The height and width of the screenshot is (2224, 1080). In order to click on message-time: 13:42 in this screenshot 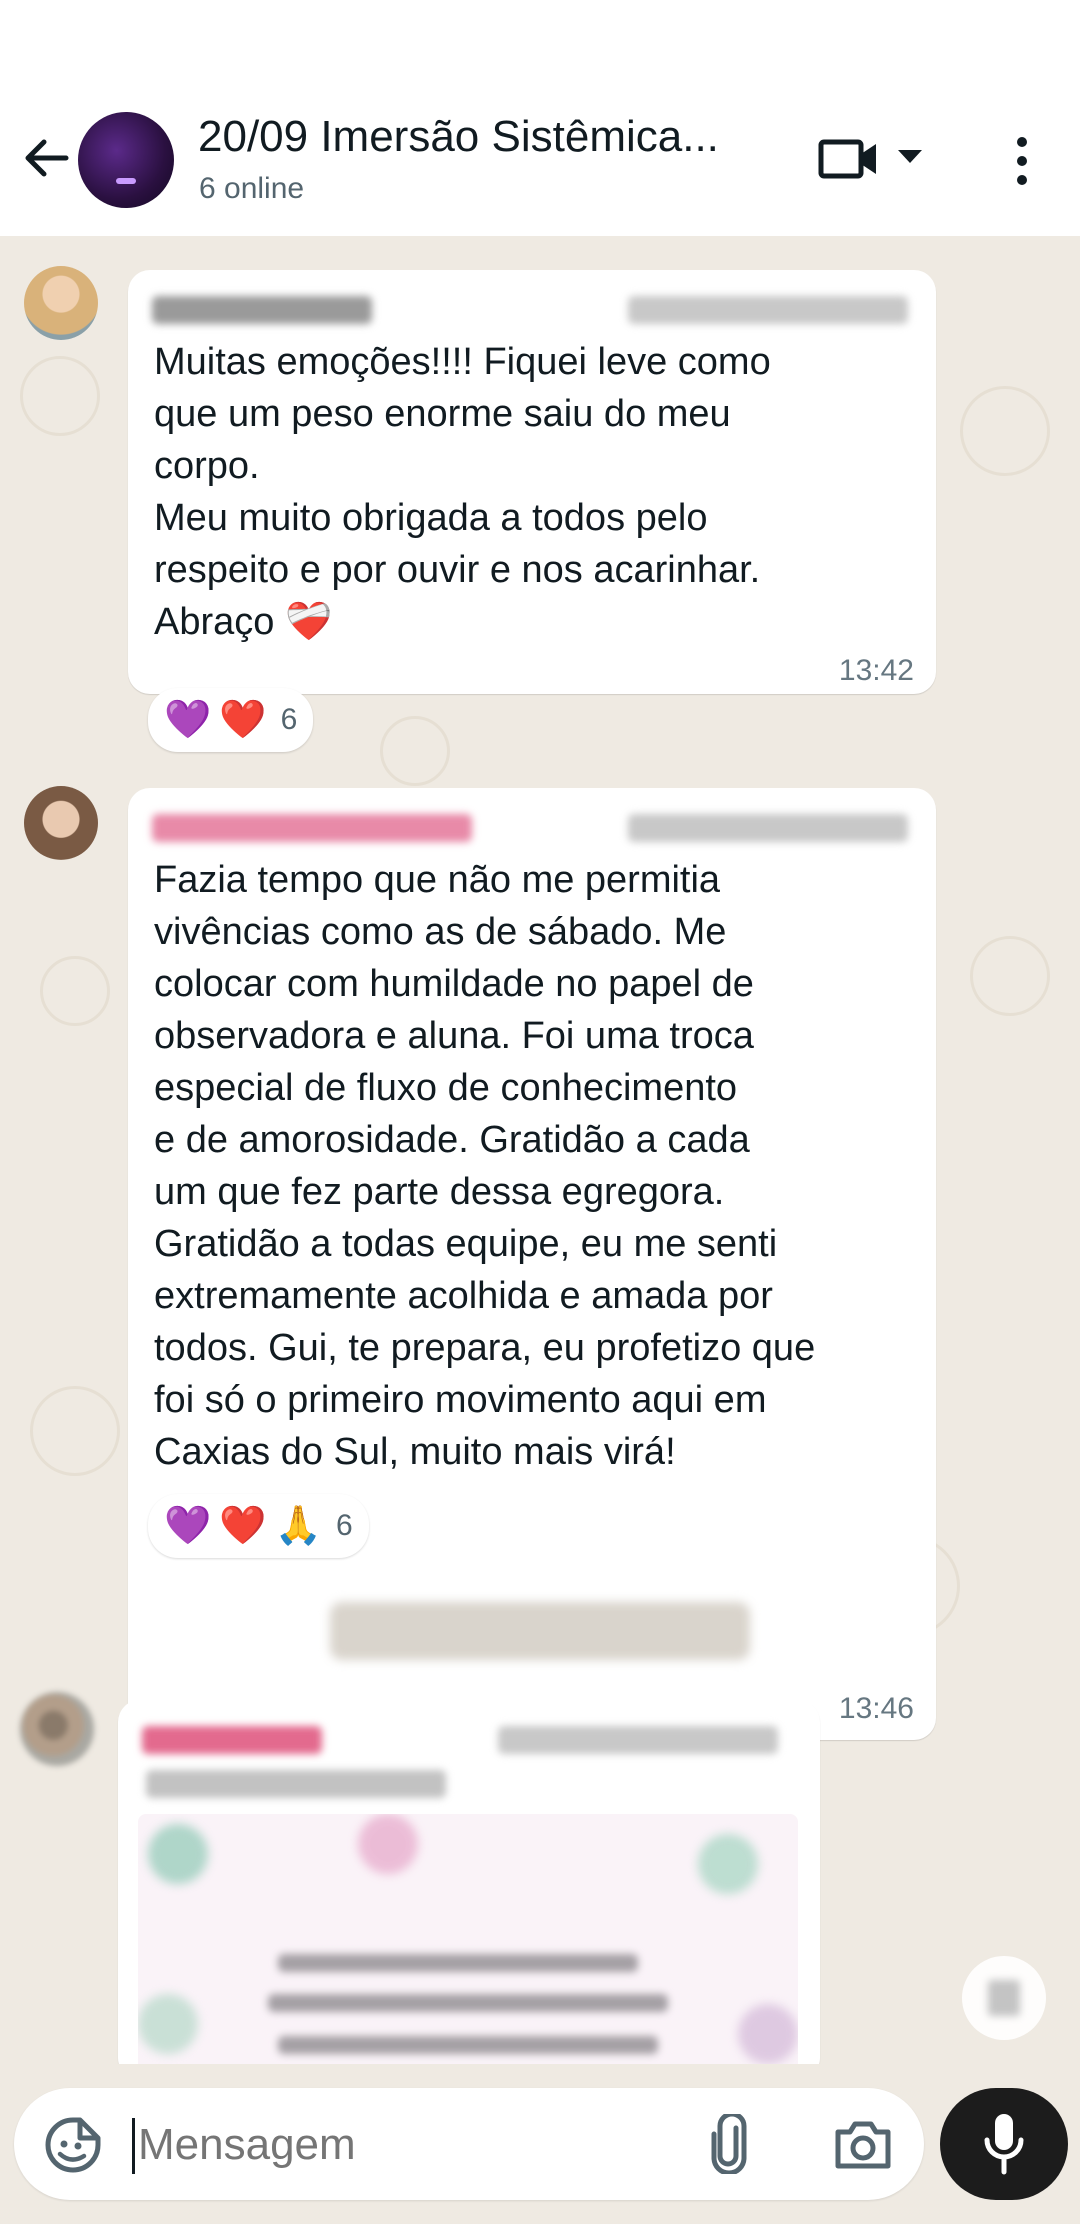, I will do `click(876, 670)`.